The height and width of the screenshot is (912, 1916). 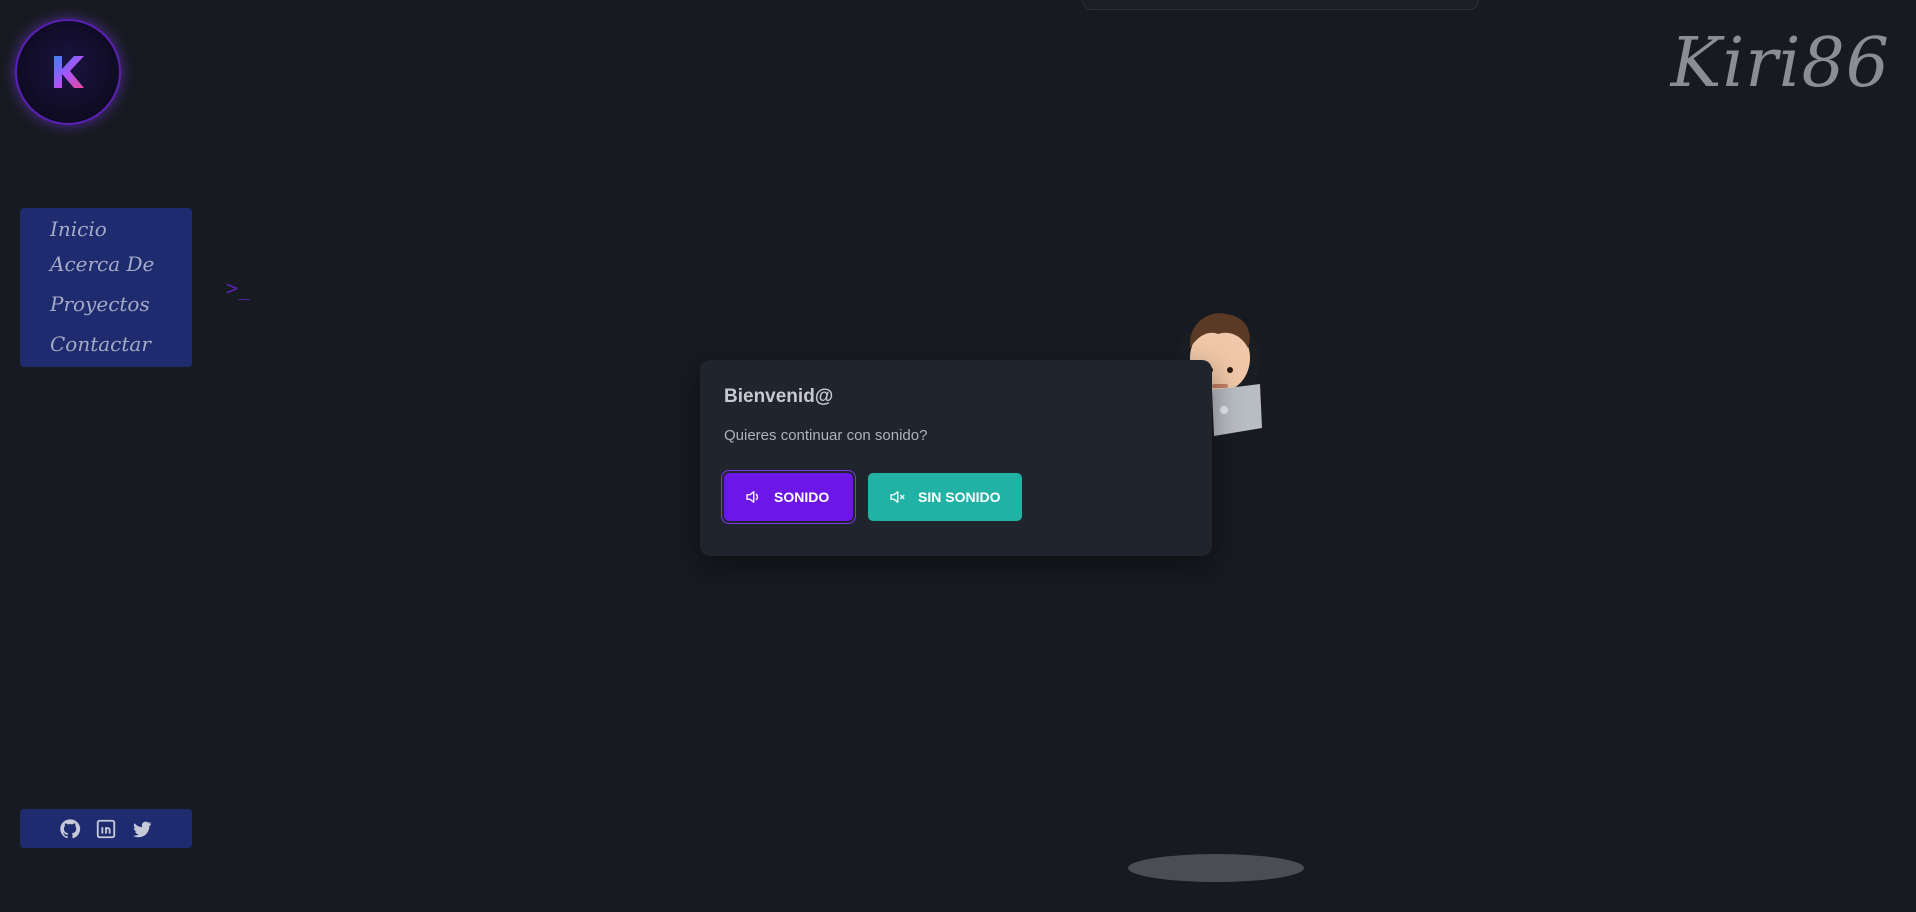 I want to click on mute-button-label: SIN SONIDO, so click(x=959, y=497).